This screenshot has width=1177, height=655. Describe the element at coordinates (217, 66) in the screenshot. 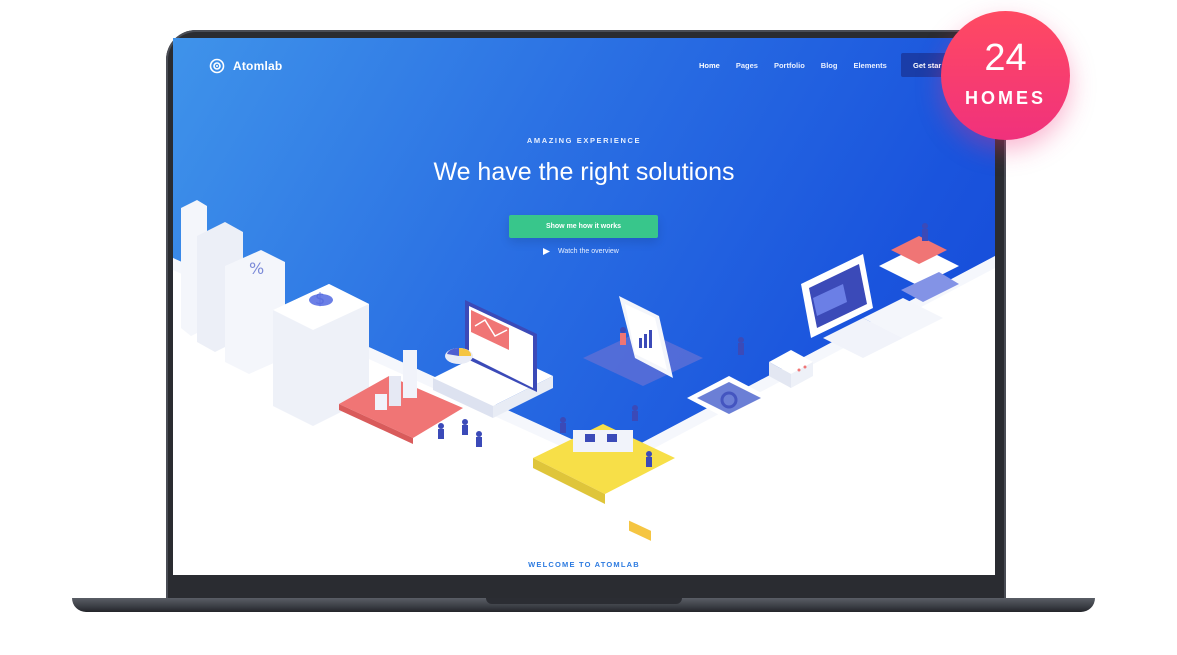

I see `atom-logo-icon` at that location.